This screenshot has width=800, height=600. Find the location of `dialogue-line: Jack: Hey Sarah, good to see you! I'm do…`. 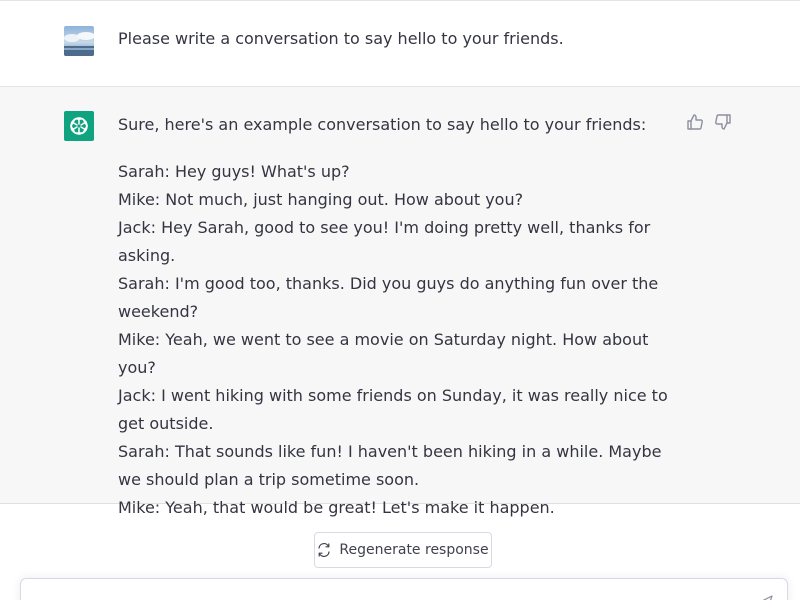

dialogue-line: Jack: Hey Sarah, good to see you! I'm do… is located at coordinates (384, 241).